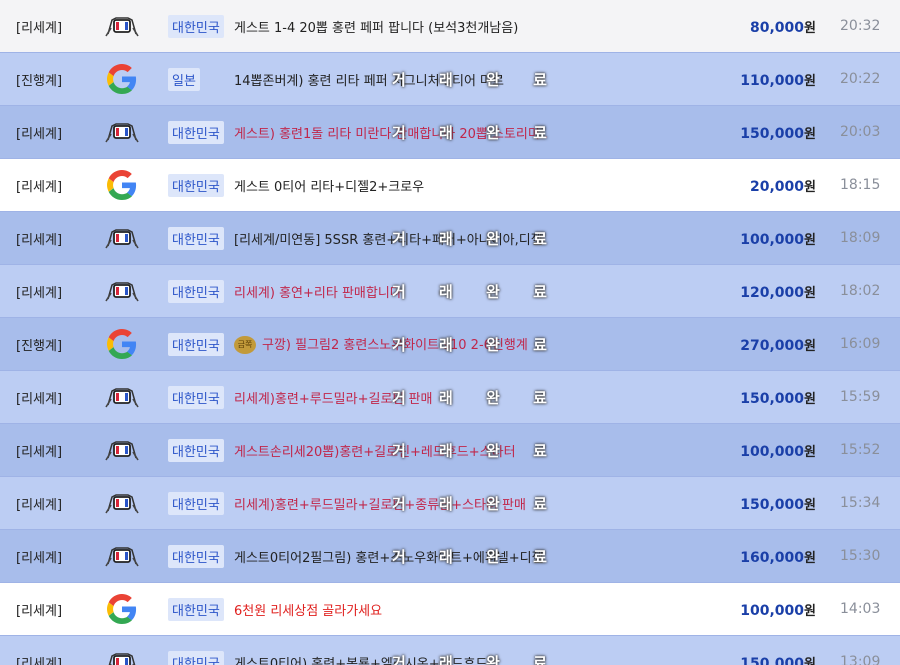 The width and height of the screenshot is (900, 665). What do you see at coordinates (778, 556) in the screenshot?
I see `price-label: 160,000원` at bounding box center [778, 556].